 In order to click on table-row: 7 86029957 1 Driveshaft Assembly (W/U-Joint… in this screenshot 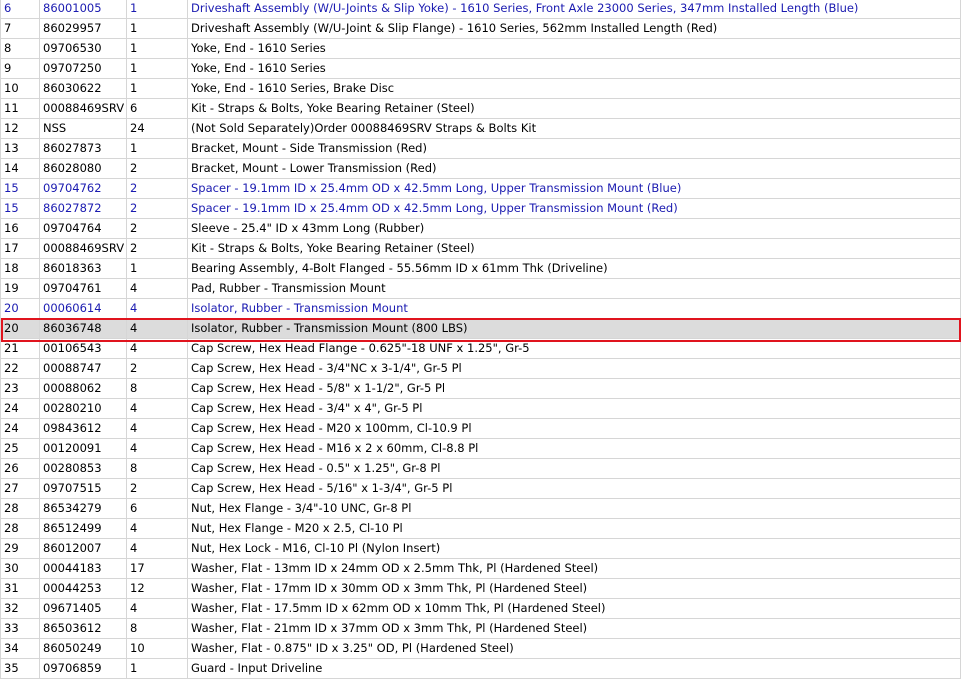, I will do `click(480, 28)`.